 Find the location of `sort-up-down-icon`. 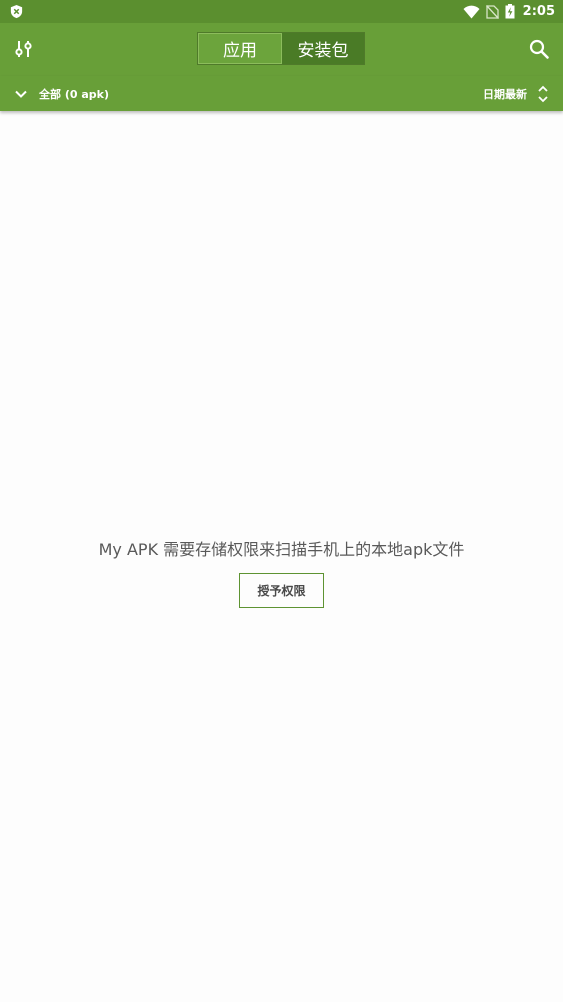

sort-up-down-icon is located at coordinates (543, 93).